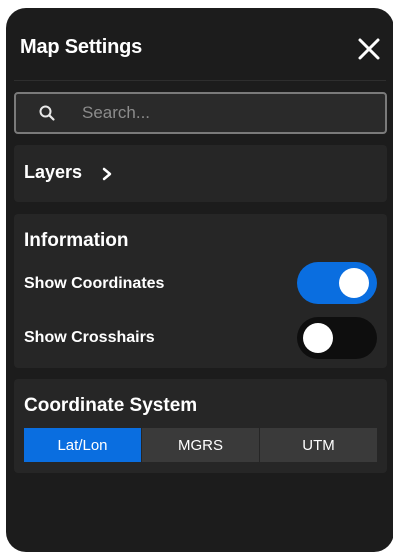  I want to click on option-lat-lon: Lat/Lon, so click(82, 445).